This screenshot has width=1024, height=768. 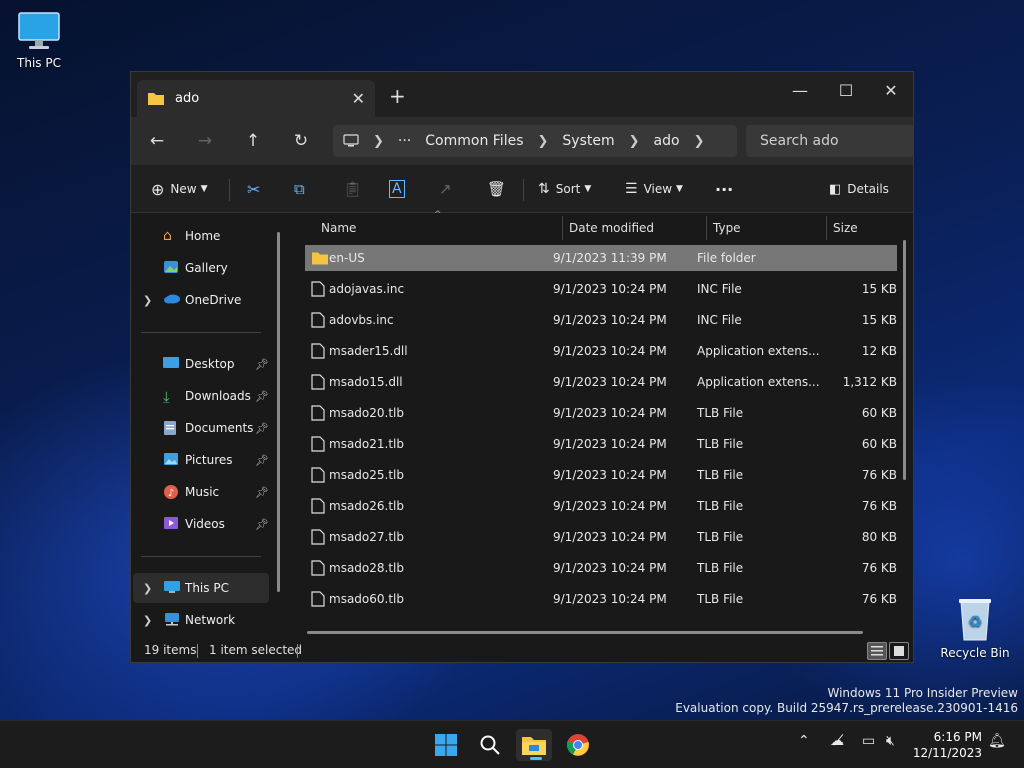 I want to click on delete-button: 🗑︎, so click(x=496, y=189).